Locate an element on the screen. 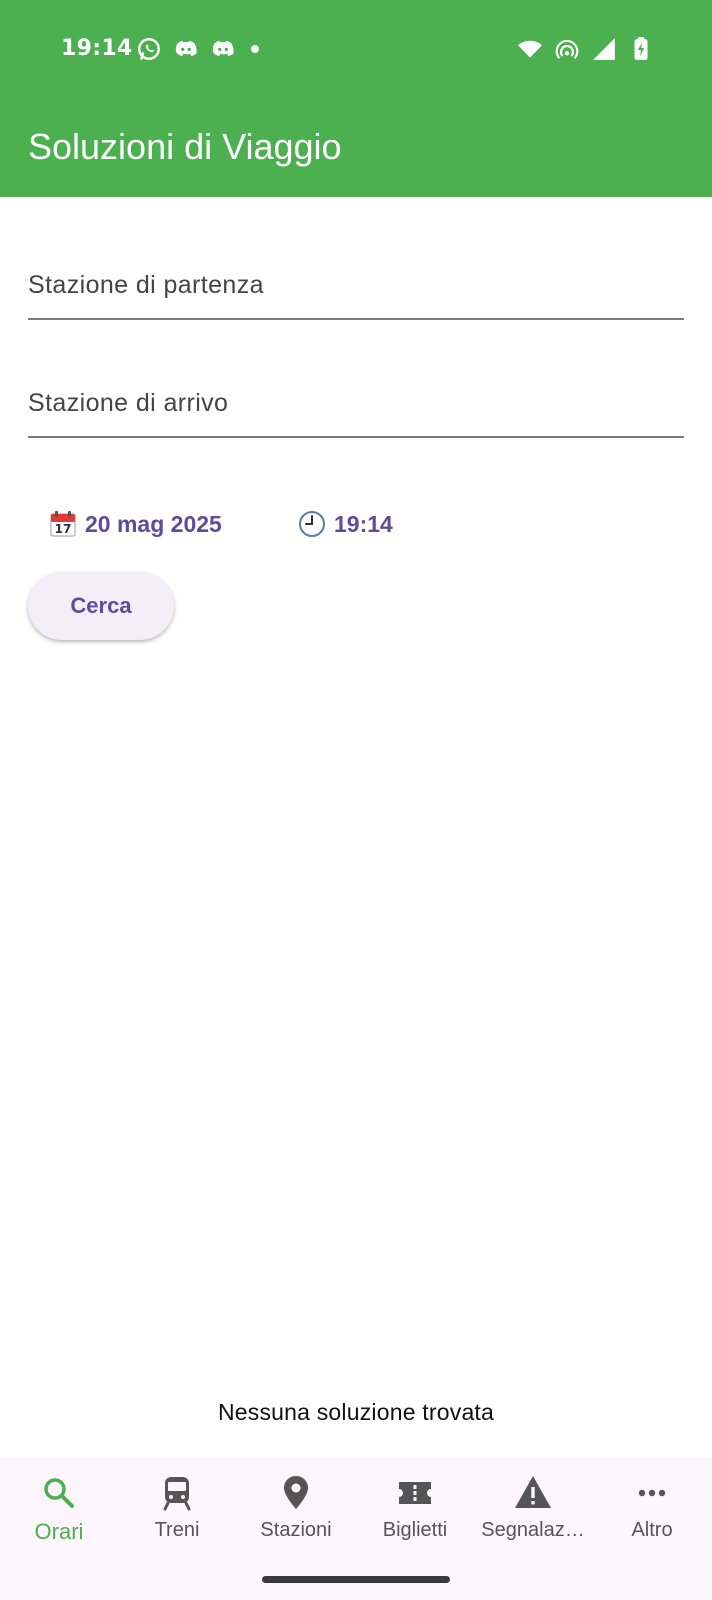 The image size is (712, 1600). whatsapp-icon is located at coordinates (149, 49).